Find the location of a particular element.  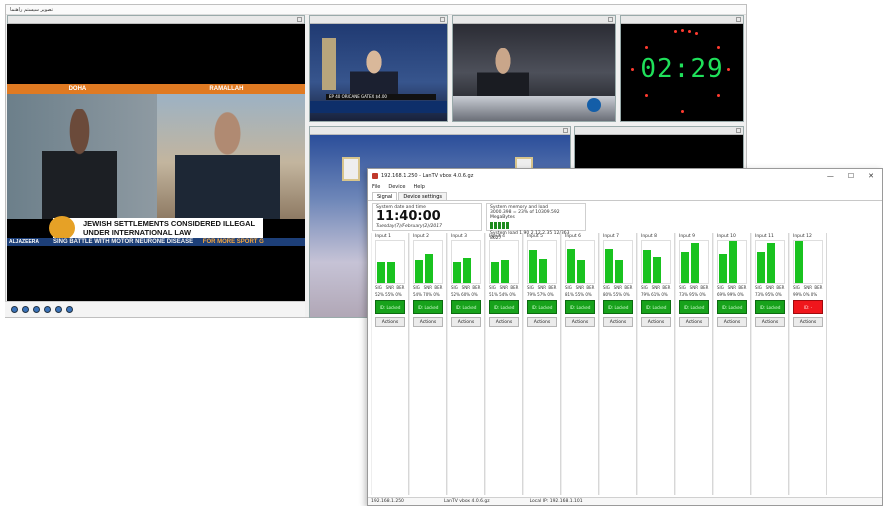

tab-signal: Signal is located at coordinates (385, 196).